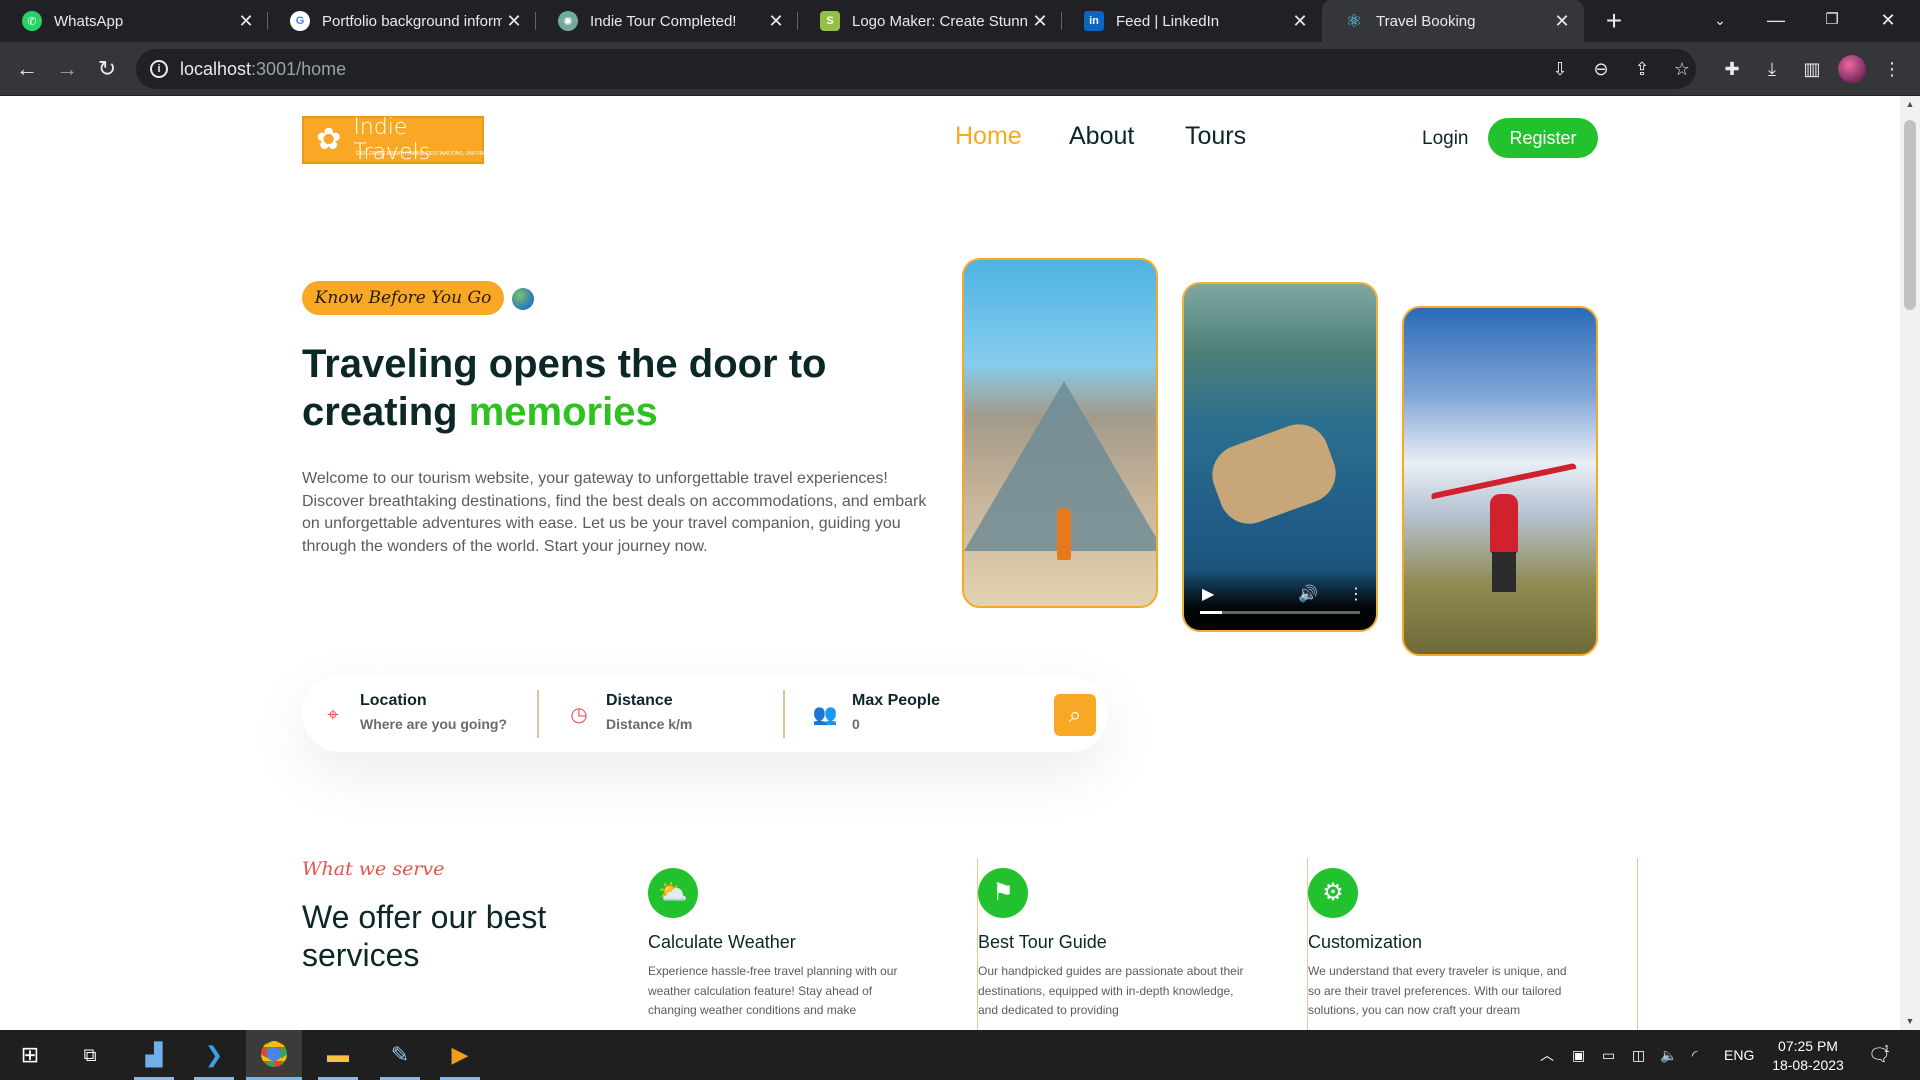 This screenshot has height=1080, width=1920. What do you see at coordinates (1560, 69) in the screenshot?
I see `install-app-icon: ⇩` at bounding box center [1560, 69].